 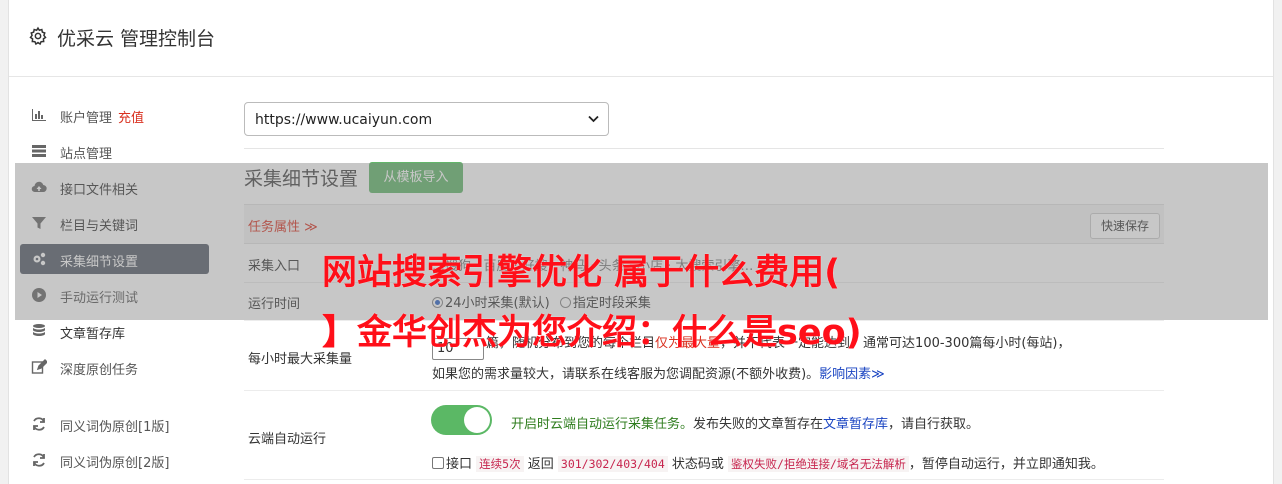 I want to click on site-select: https://www.ucaiyun.com, so click(x=426, y=119).